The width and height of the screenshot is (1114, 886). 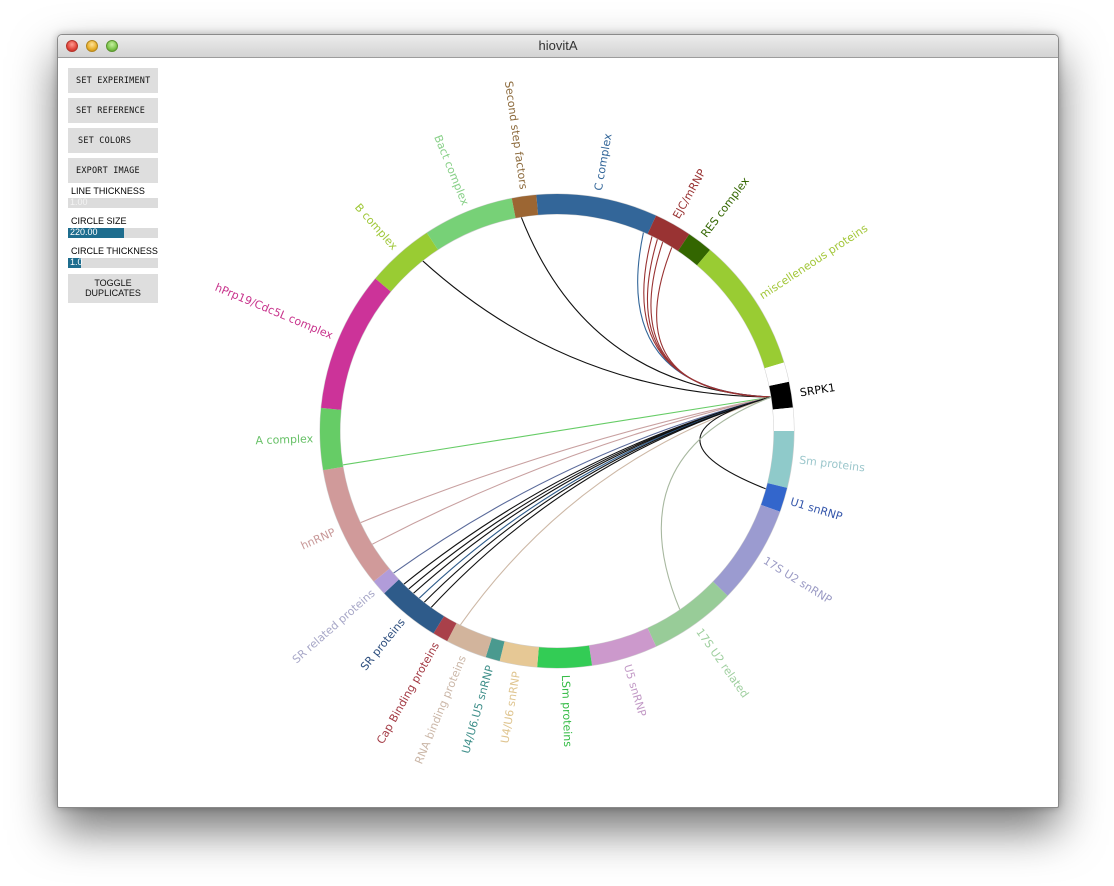 What do you see at coordinates (331, 439) in the screenshot?
I see `segment-a-complex` at bounding box center [331, 439].